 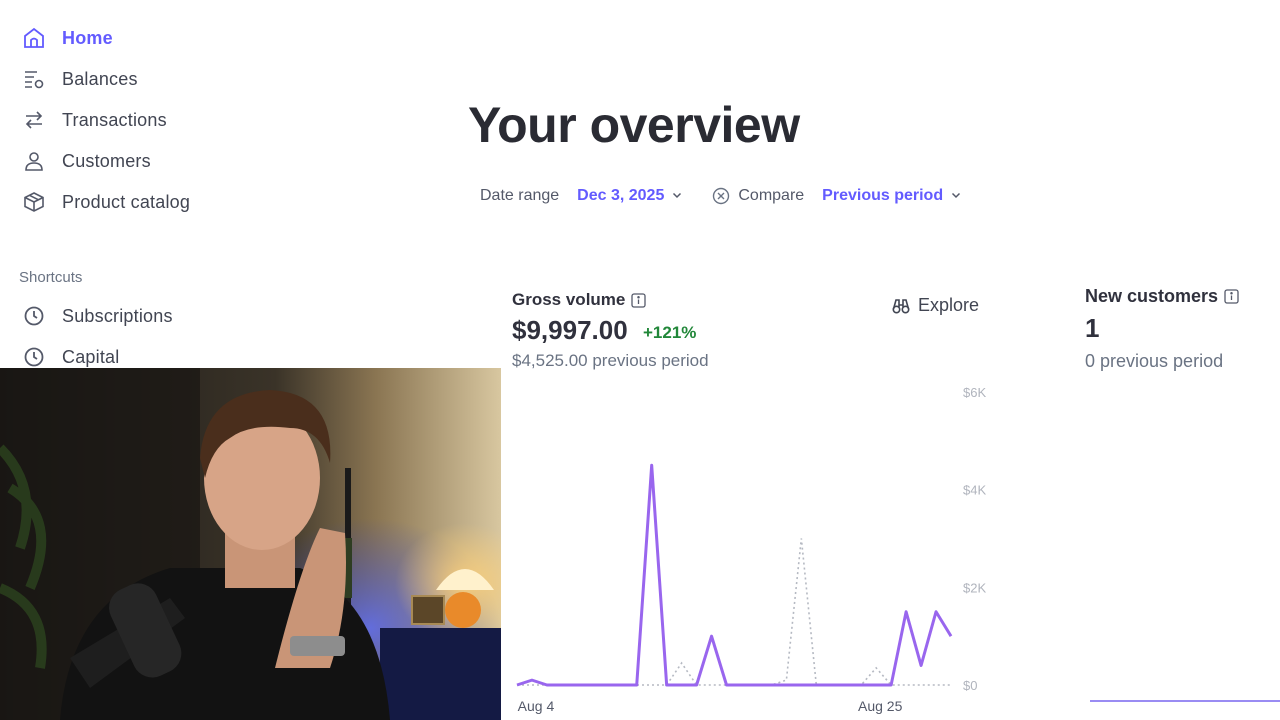 I want to click on sidebar-item-balances: Balances, so click(x=80, y=79).